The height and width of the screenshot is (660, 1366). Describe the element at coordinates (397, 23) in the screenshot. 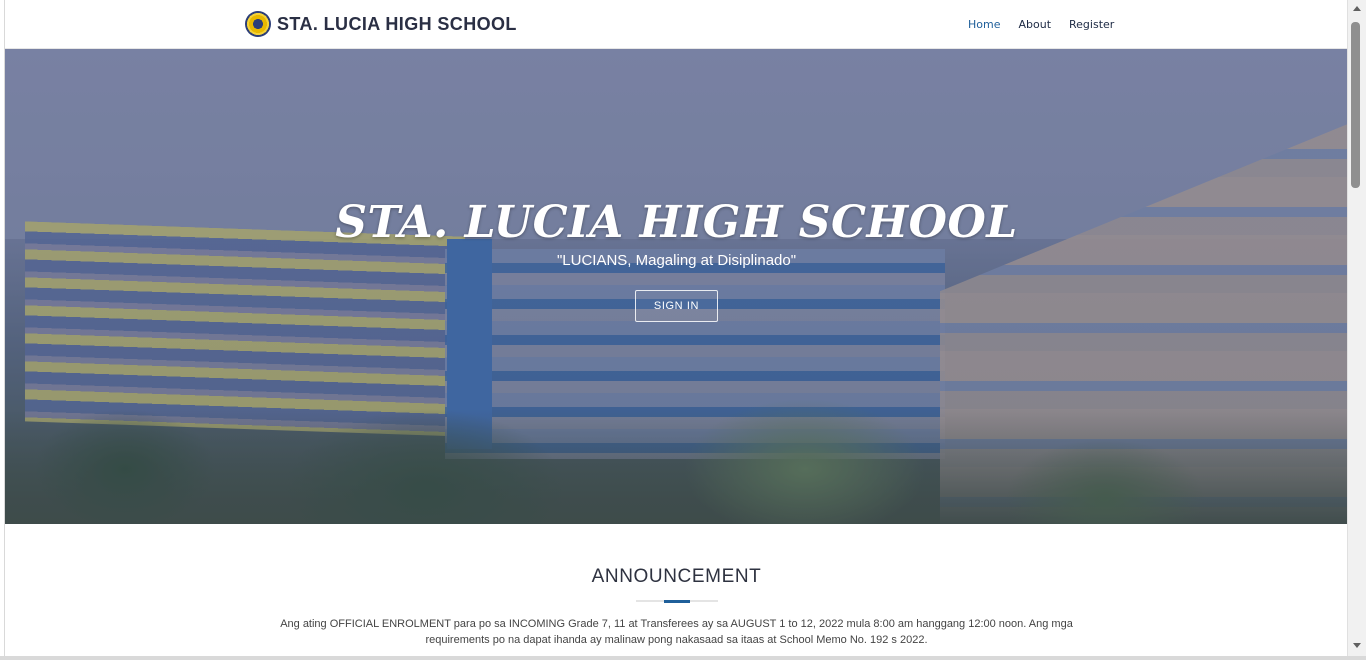

I see `brand-name: STA. LUCIA HIGH SCHOOL` at that location.